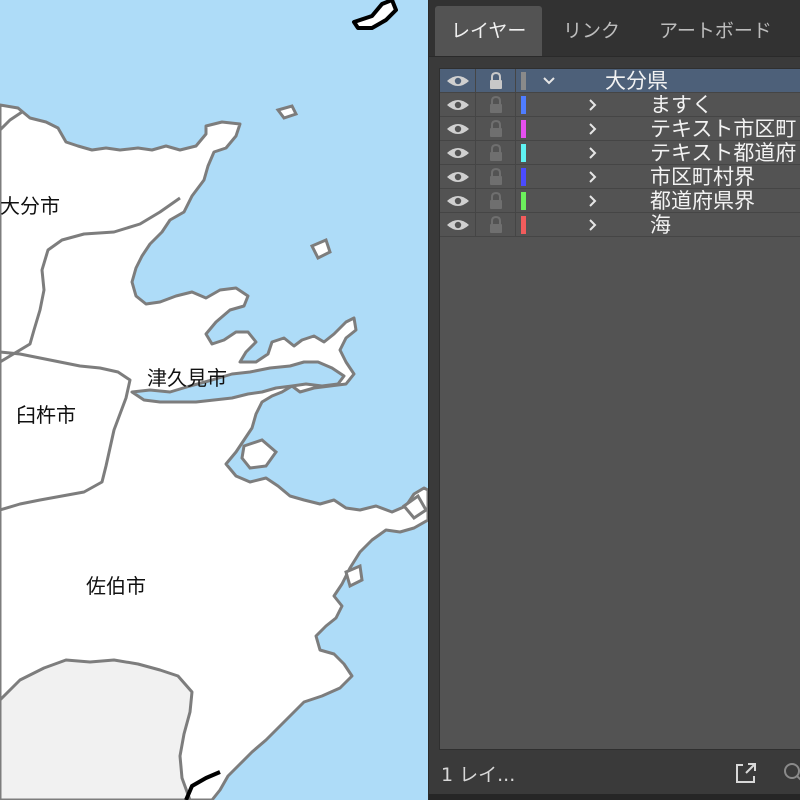 This screenshot has height=800, width=800. Describe the element at coordinates (46, 415) in the screenshot. I see `city-label-usuki: 臼杵市` at that location.